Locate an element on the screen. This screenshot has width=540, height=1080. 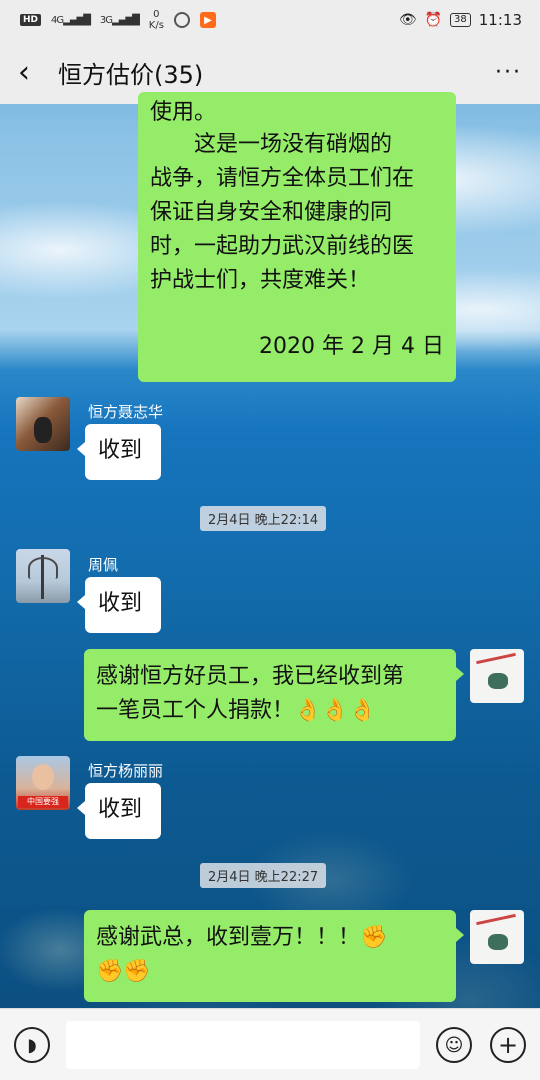
chat-title: 恒方估价(35) is located at coordinates (131, 74).